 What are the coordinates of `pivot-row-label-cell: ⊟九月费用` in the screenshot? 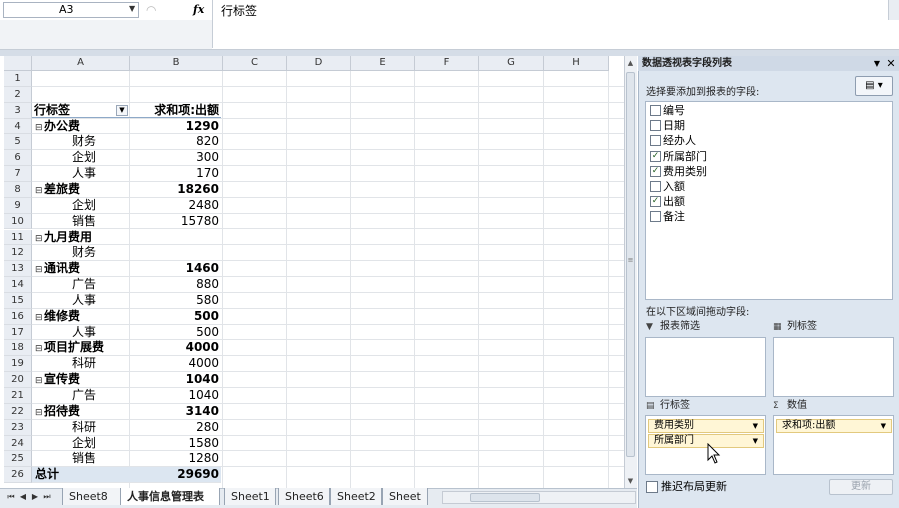 It's located at (81, 237).